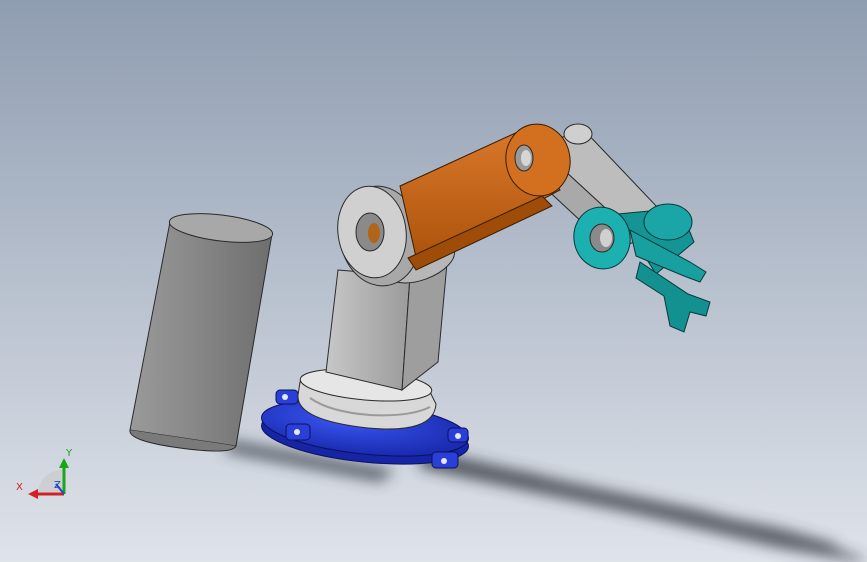 The height and width of the screenshot is (562, 867). What do you see at coordinates (69, 453) in the screenshot?
I see `y-axis-label: Y` at bounding box center [69, 453].